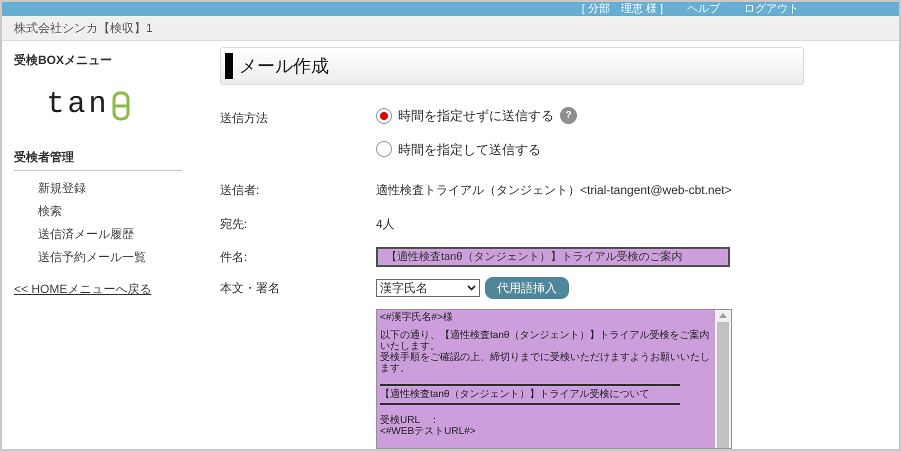 This screenshot has height=451, width=901. Describe the element at coordinates (545, 363) in the screenshot. I see `body-text: 受検手順をご確認の上、締切りまでに受検いただけますようお願いいたします。` at that location.